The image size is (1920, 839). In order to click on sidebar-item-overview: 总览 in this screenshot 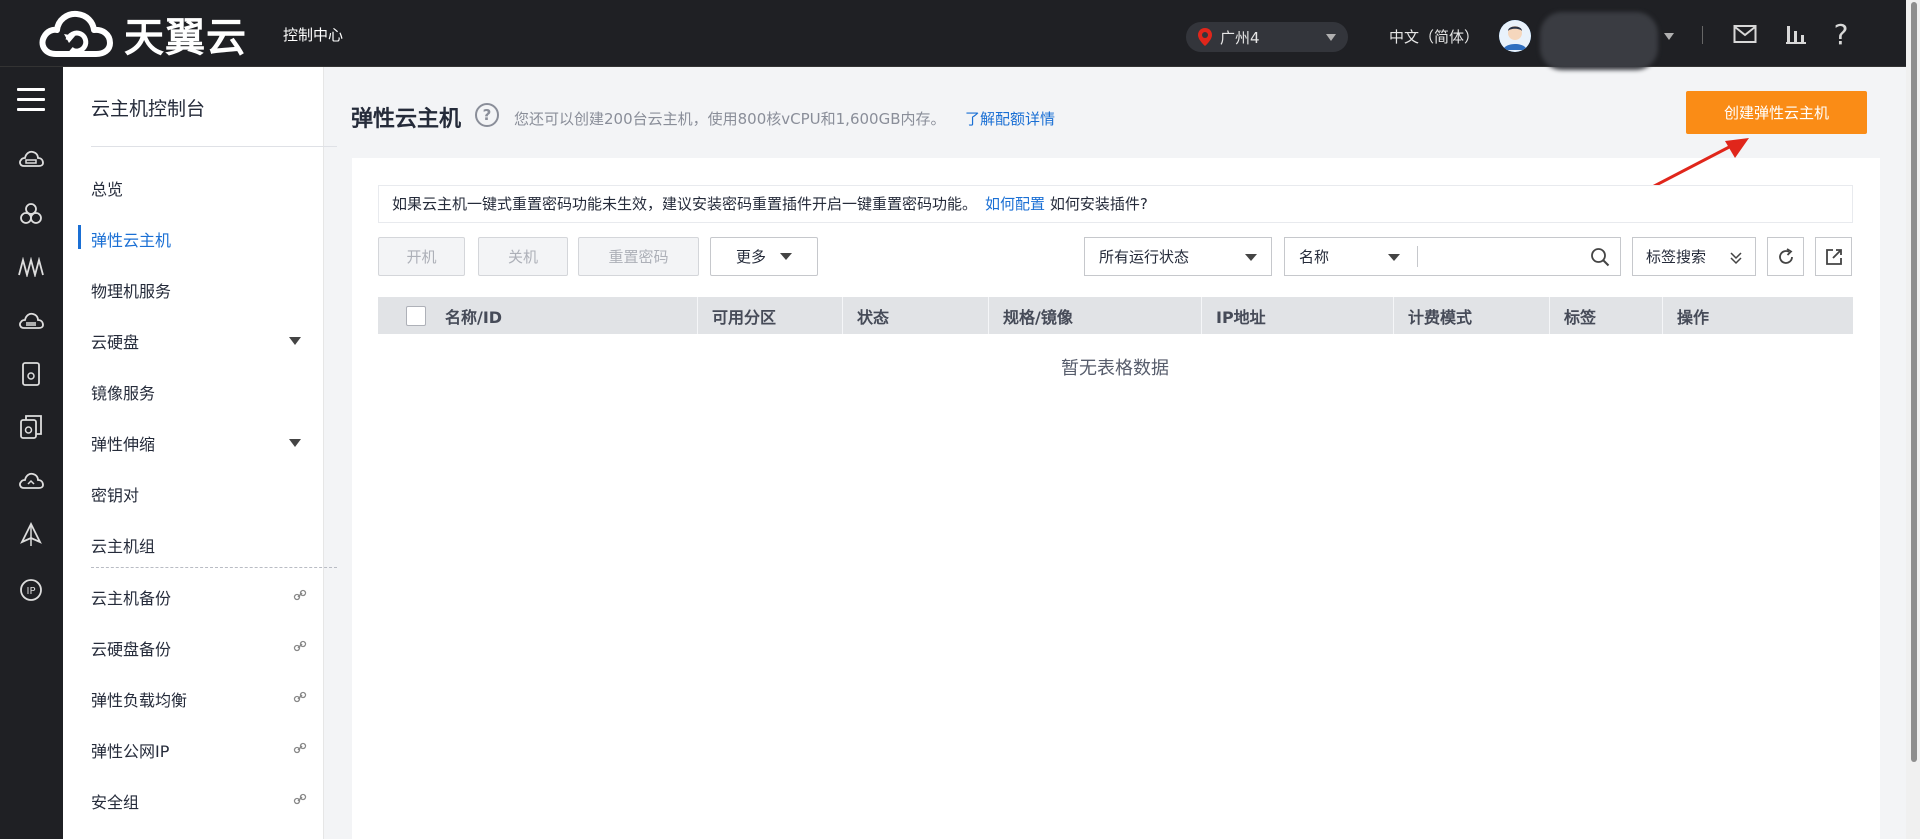, I will do `click(107, 188)`.